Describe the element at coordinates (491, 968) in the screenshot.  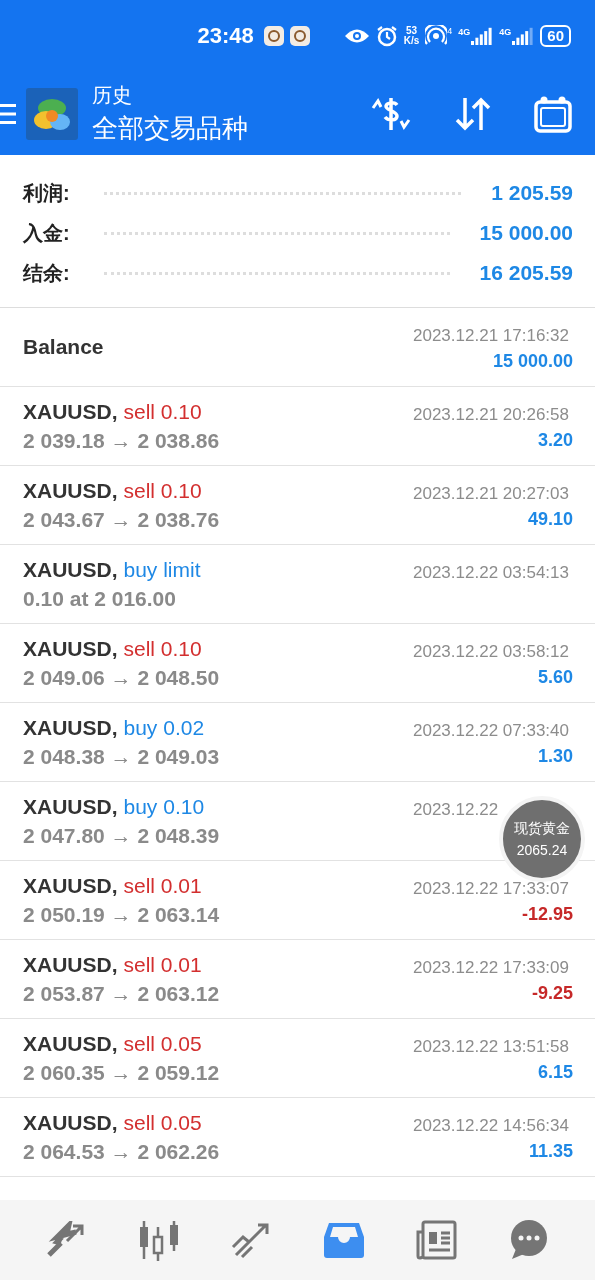
I see `deal-time: 2023.12.22 17:33:09` at that location.